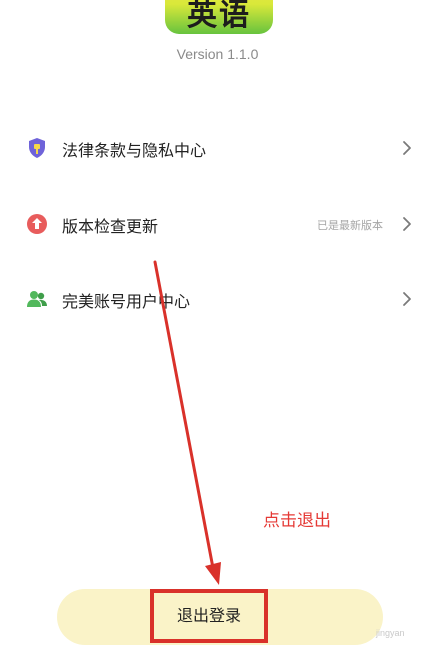  Describe the element at coordinates (37, 148) in the screenshot. I see `shield-icon` at that location.